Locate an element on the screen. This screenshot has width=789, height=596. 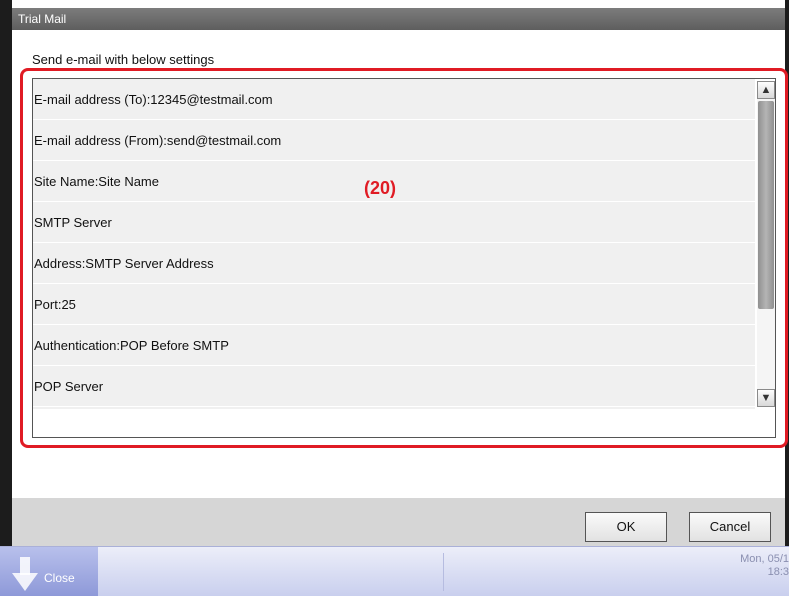
scroll-up-button: ▲ is located at coordinates (766, 90).